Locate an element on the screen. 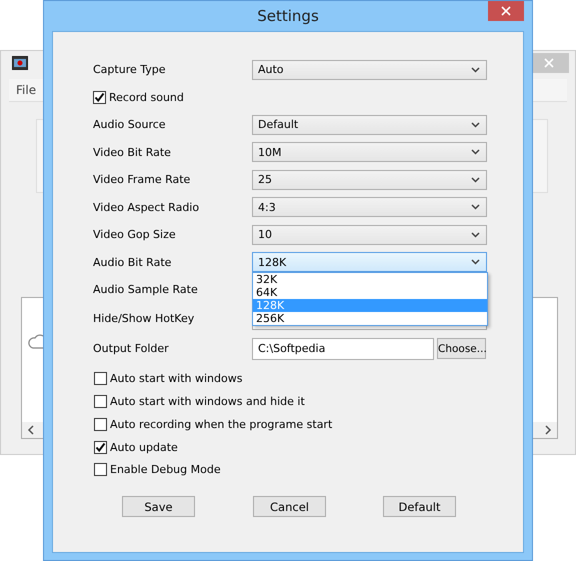 This screenshot has width=576, height=561. dropdown: Auto is located at coordinates (369, 70).